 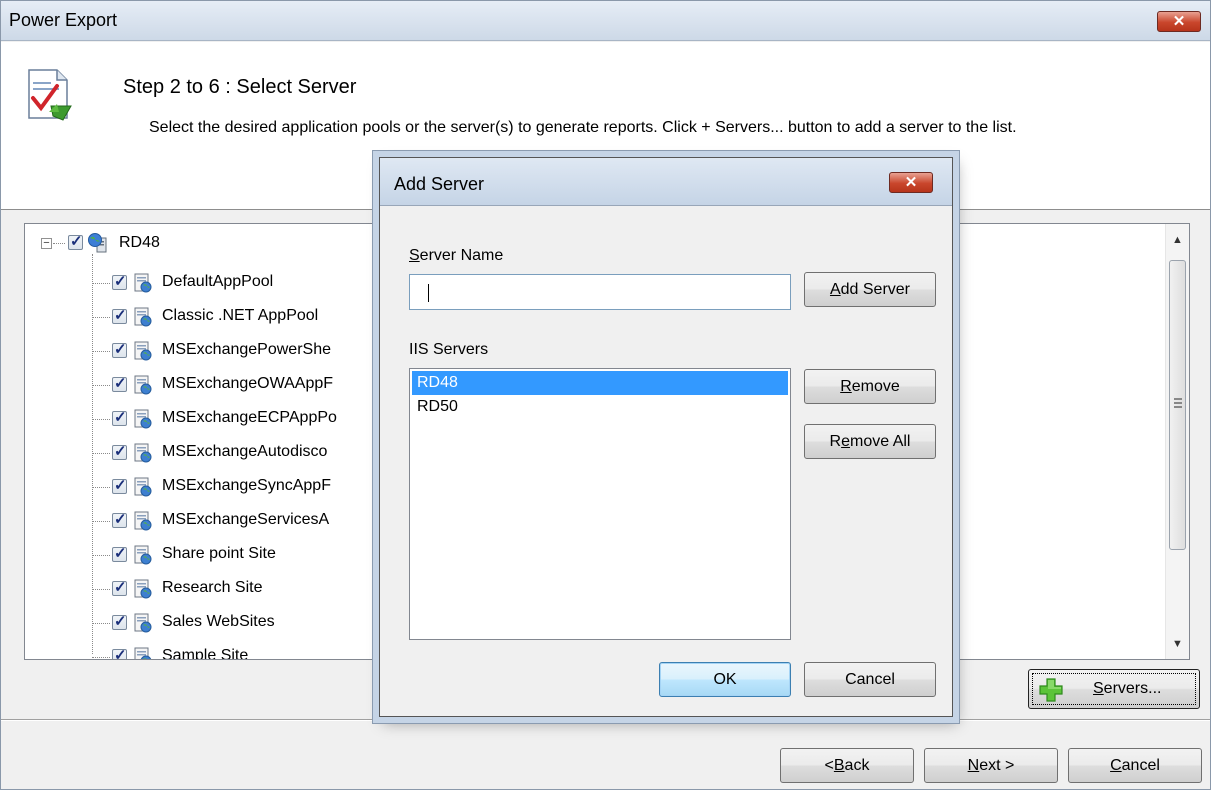 I want to click on add-server-mnemonic: A, so click(x=835, y=289).